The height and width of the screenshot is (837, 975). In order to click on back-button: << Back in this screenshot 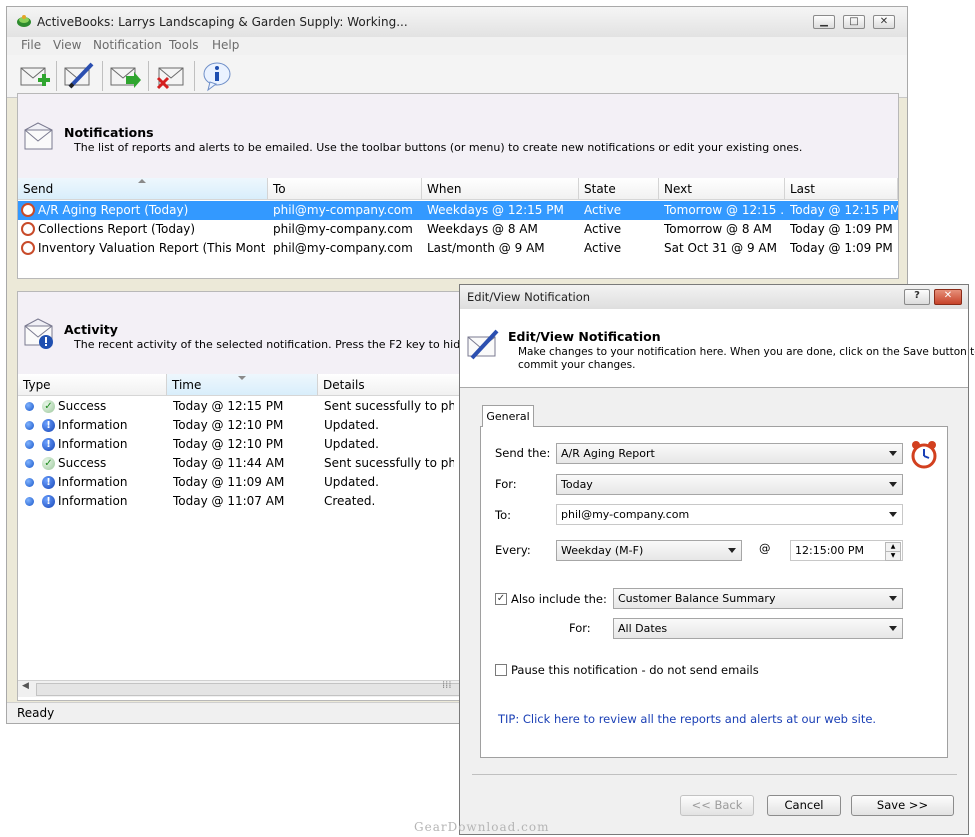, I will do `click(717, 805)`.